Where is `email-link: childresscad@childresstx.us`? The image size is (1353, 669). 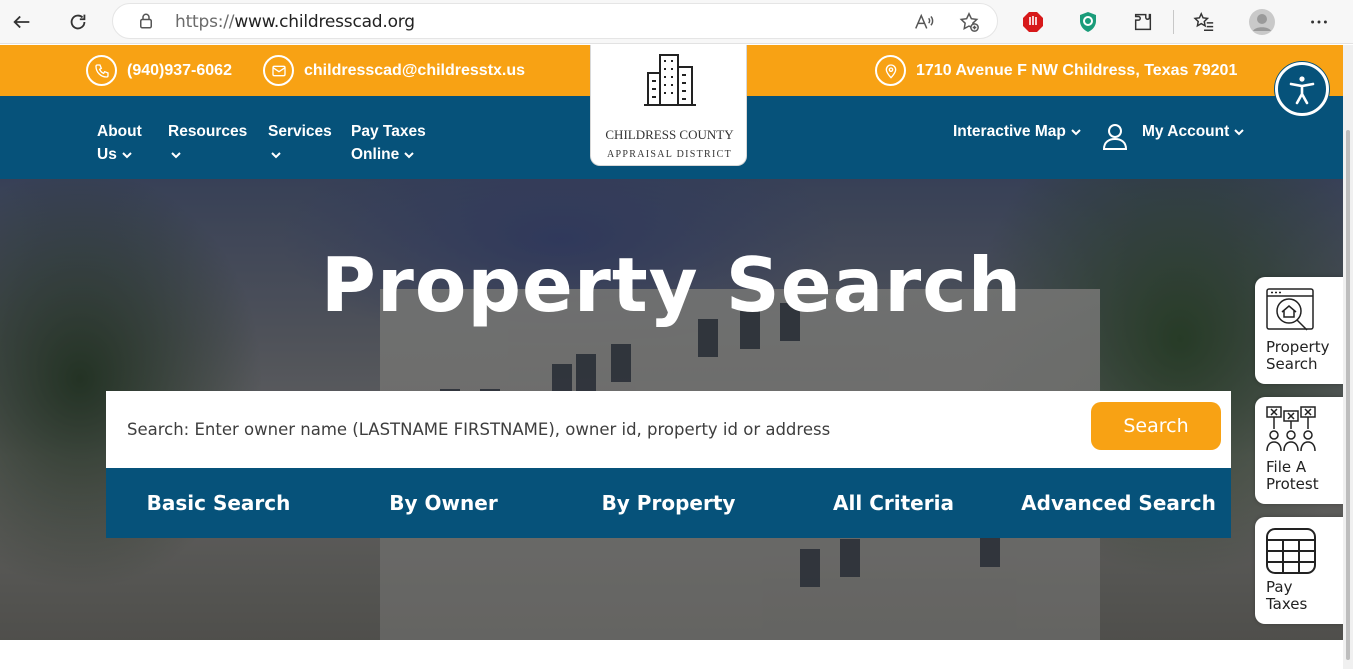 email-link: childresscad@childresstx.us is located at coordinates (394, 70).